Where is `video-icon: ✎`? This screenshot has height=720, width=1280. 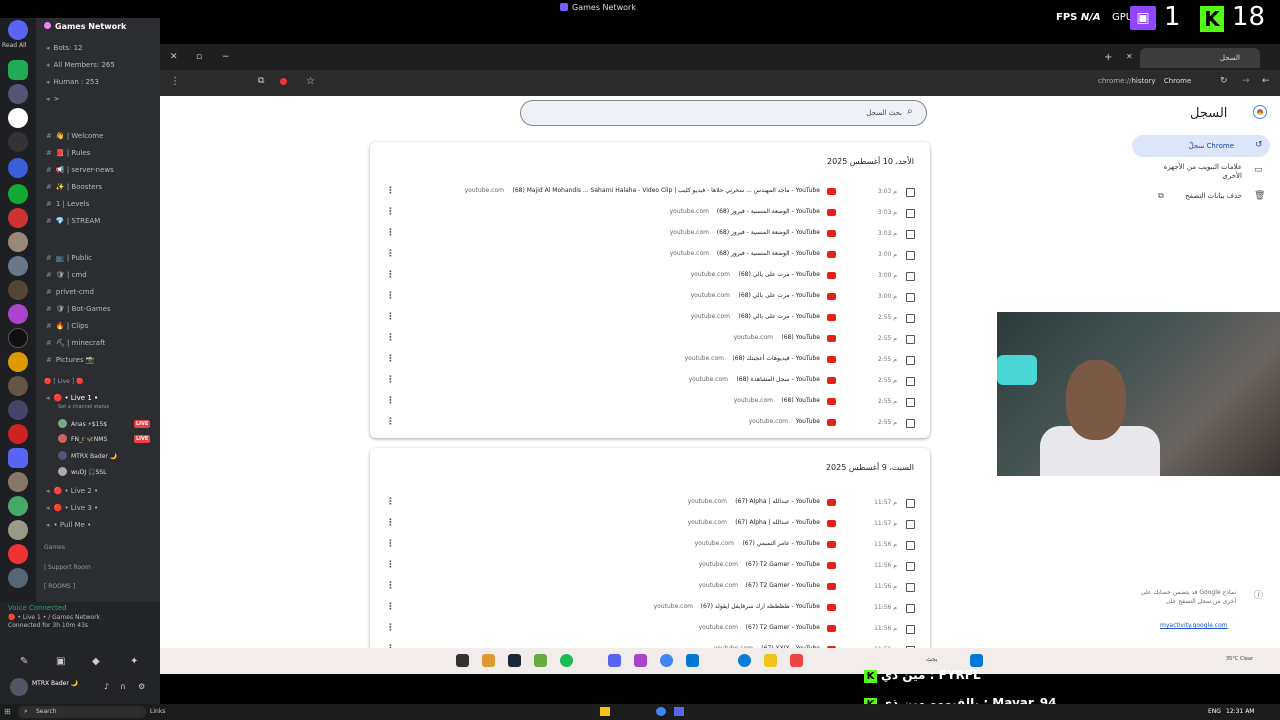
video-icon: ✎ is located at coordinates (24, 661).